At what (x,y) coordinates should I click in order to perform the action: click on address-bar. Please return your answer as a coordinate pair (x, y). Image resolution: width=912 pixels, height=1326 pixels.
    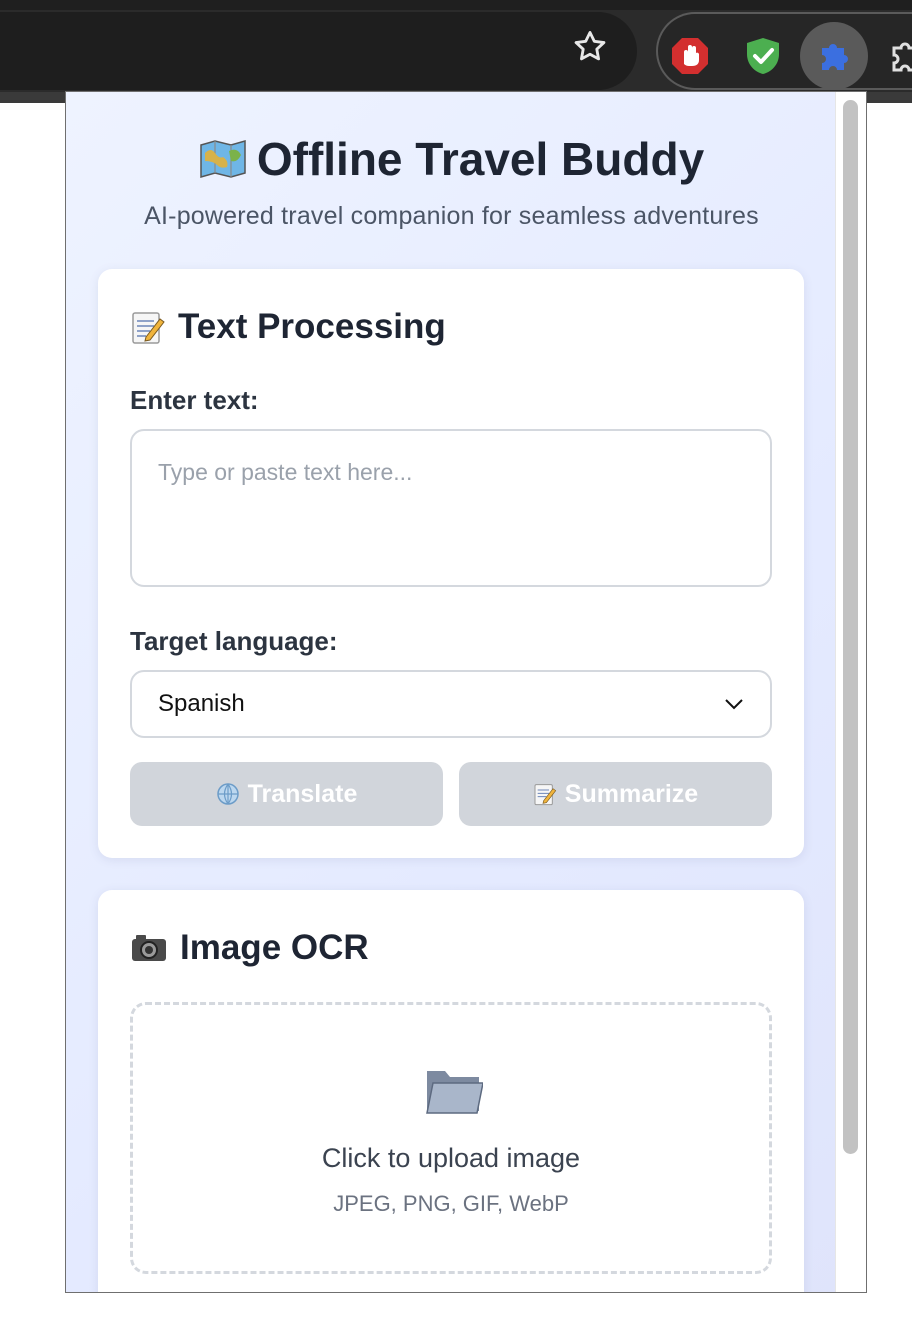
    Looking at the image, I should click on (318, 51).